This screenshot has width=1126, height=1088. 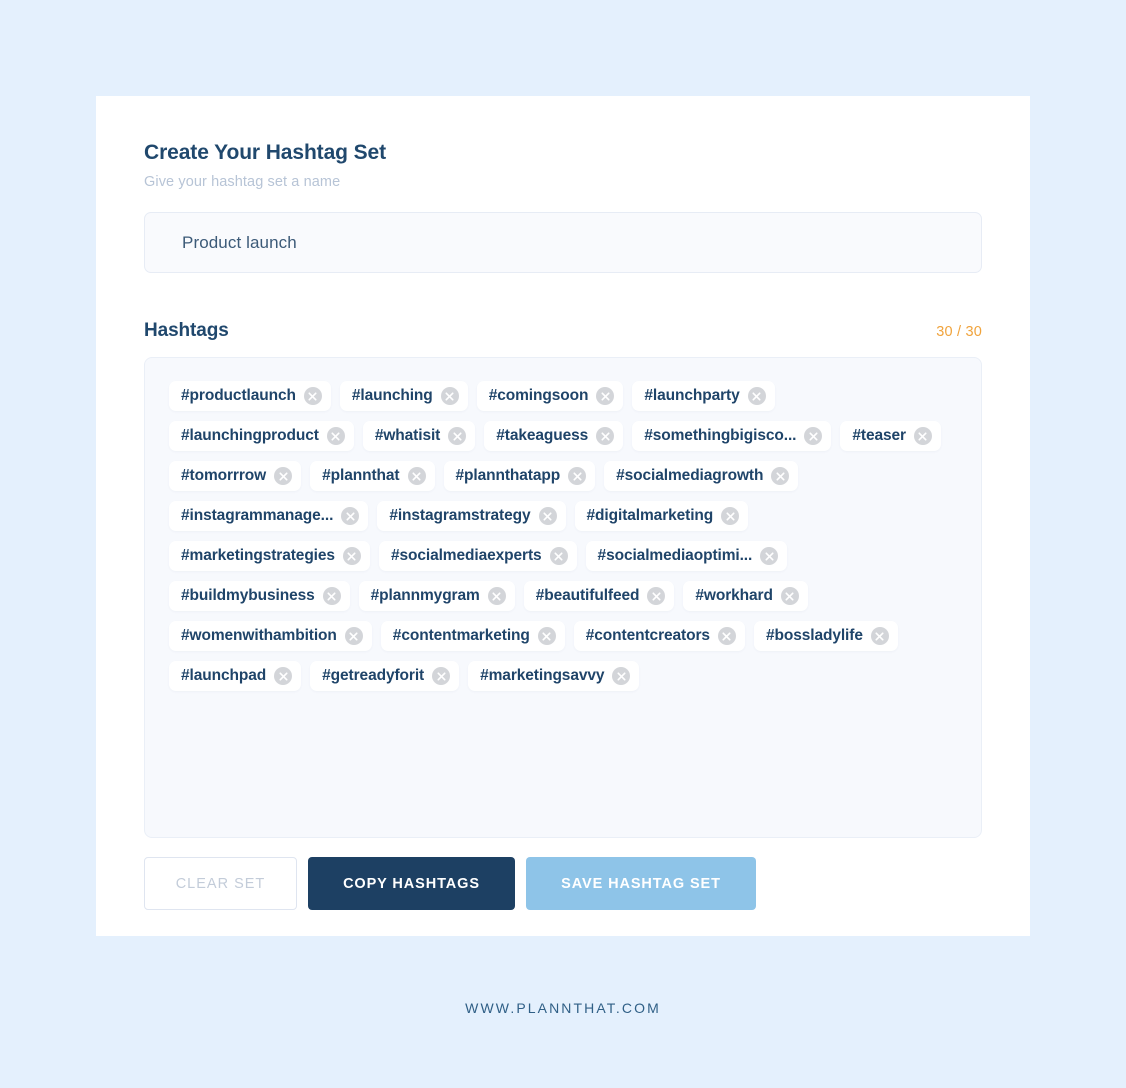 I want to click on hashtag-pill: #bossladylife, so click(x=825, y=636).